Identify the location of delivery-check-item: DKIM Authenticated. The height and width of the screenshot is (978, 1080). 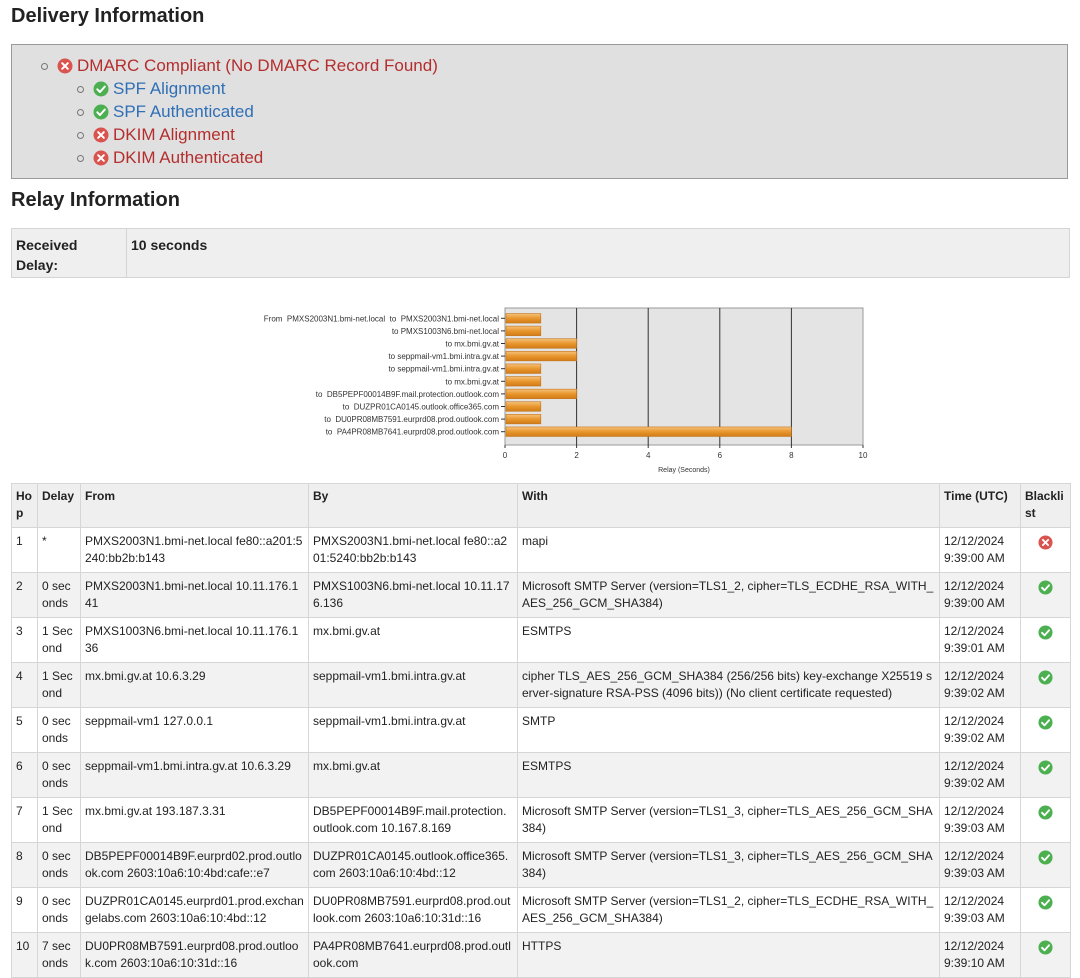
(170, 158).